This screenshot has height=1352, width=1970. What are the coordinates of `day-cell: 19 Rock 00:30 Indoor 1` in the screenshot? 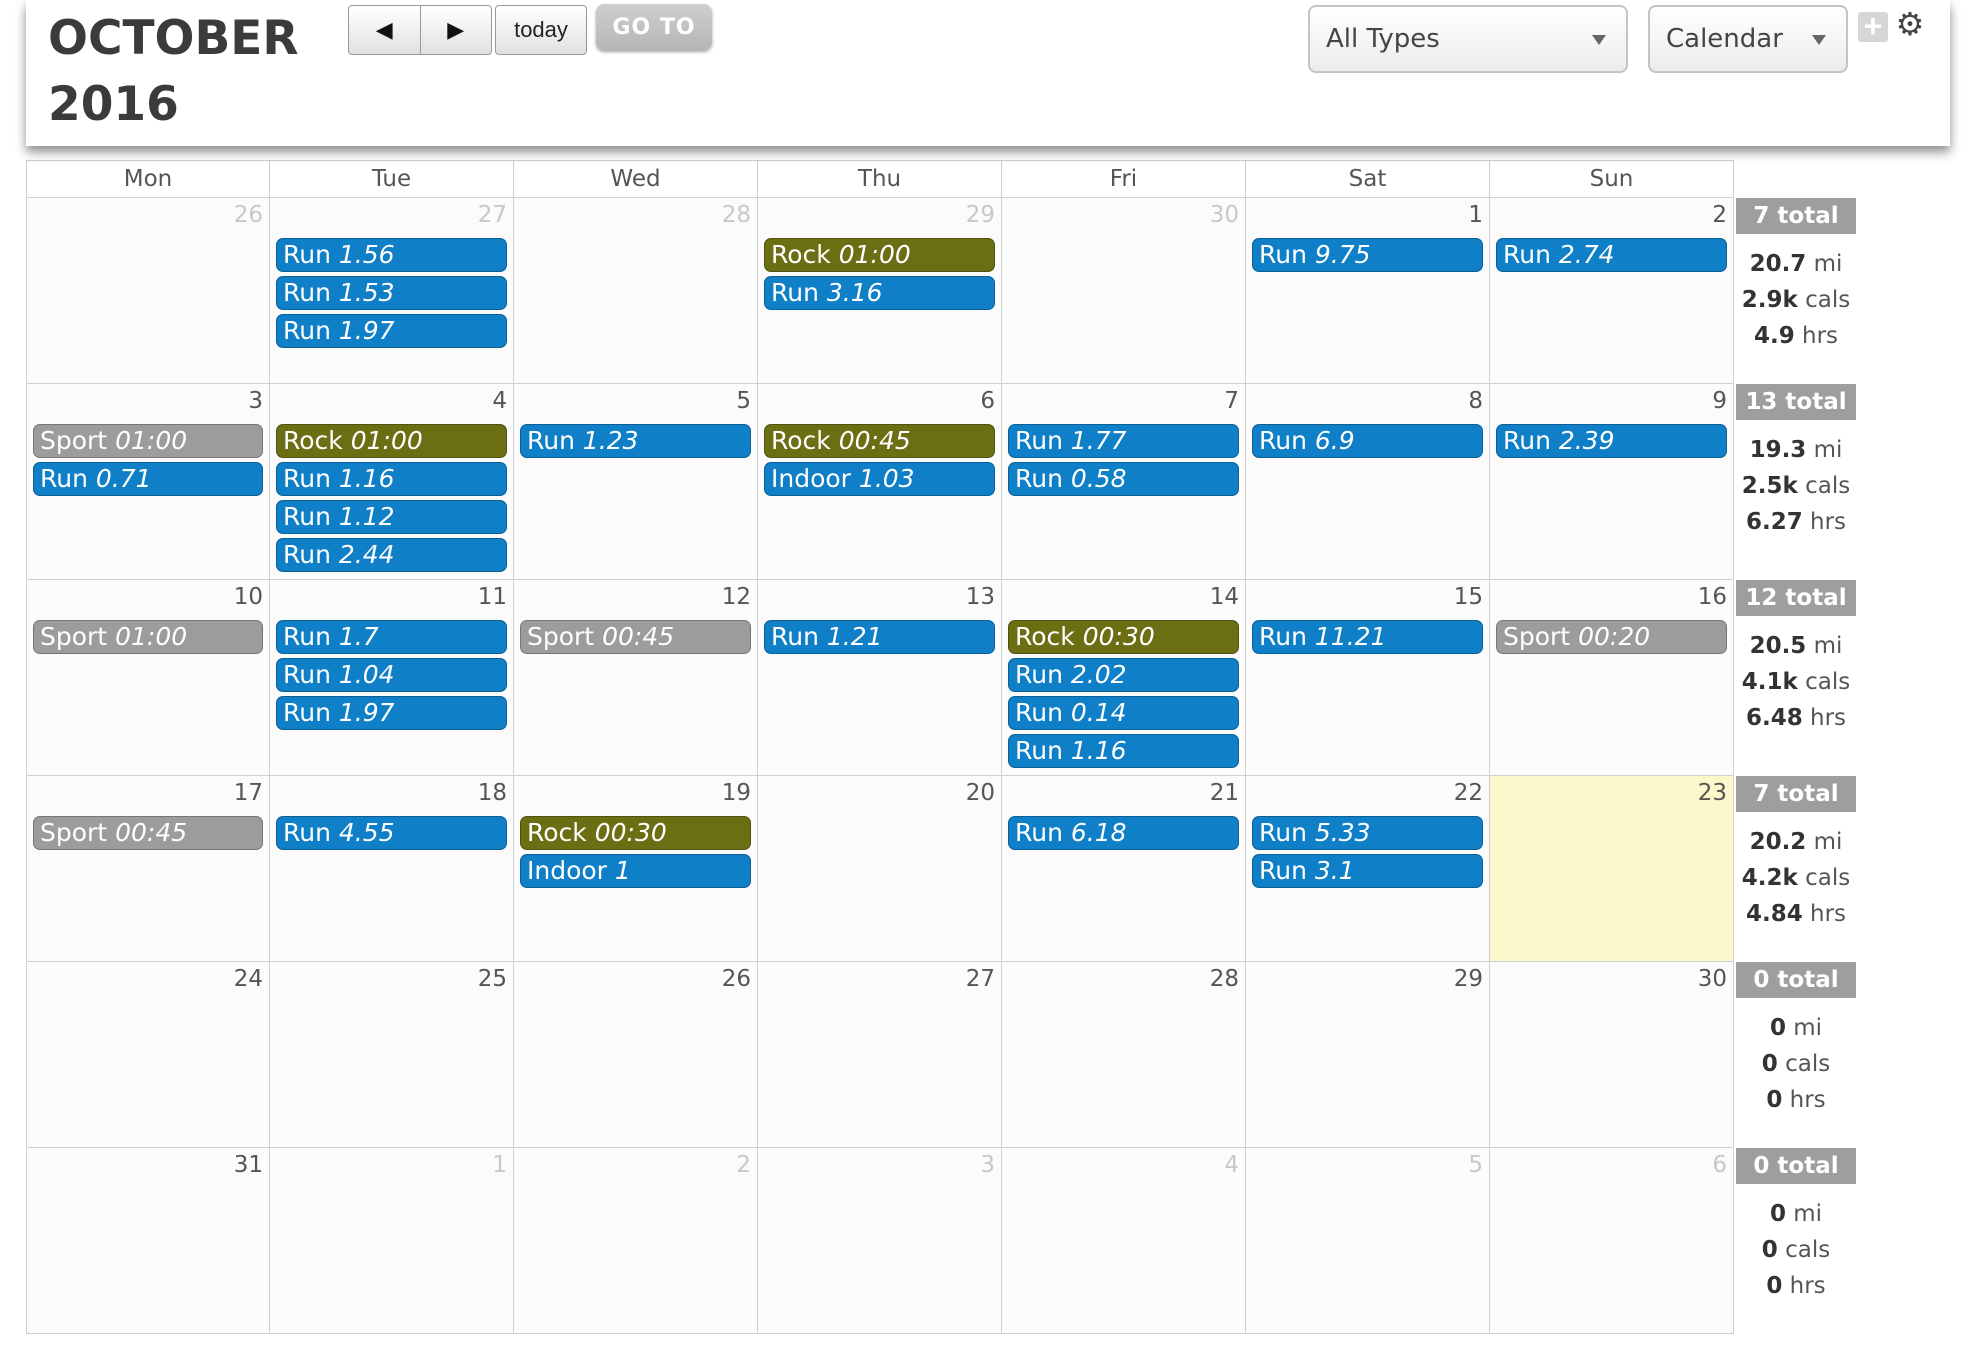 It's located at (636, 869).